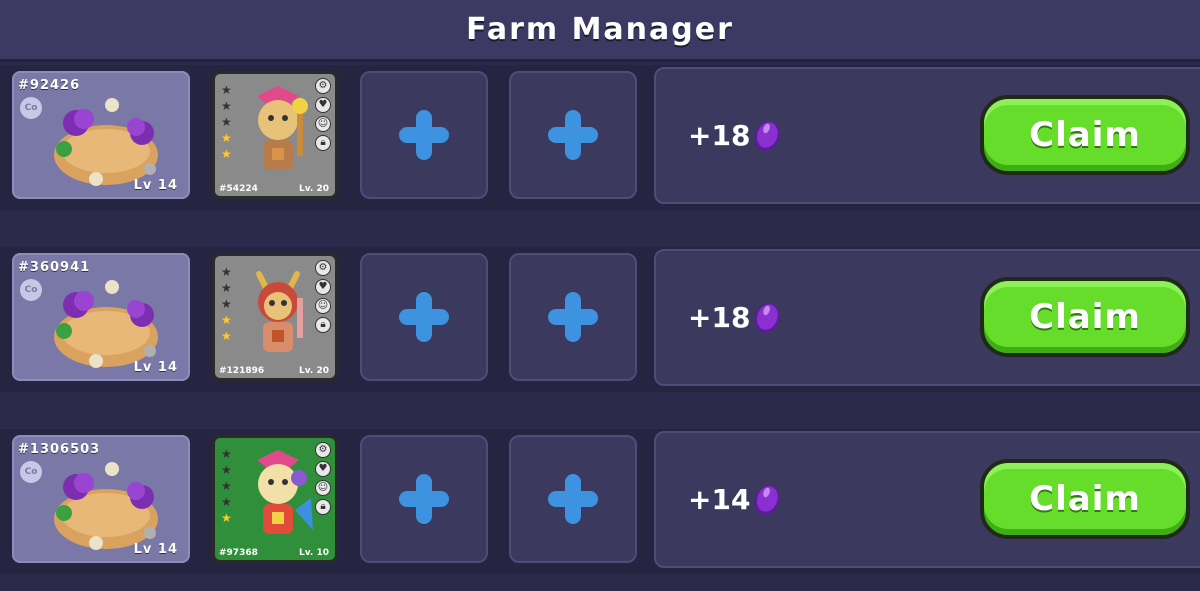  I want to click on pet-level: Lv. 10, so click(314, 553).